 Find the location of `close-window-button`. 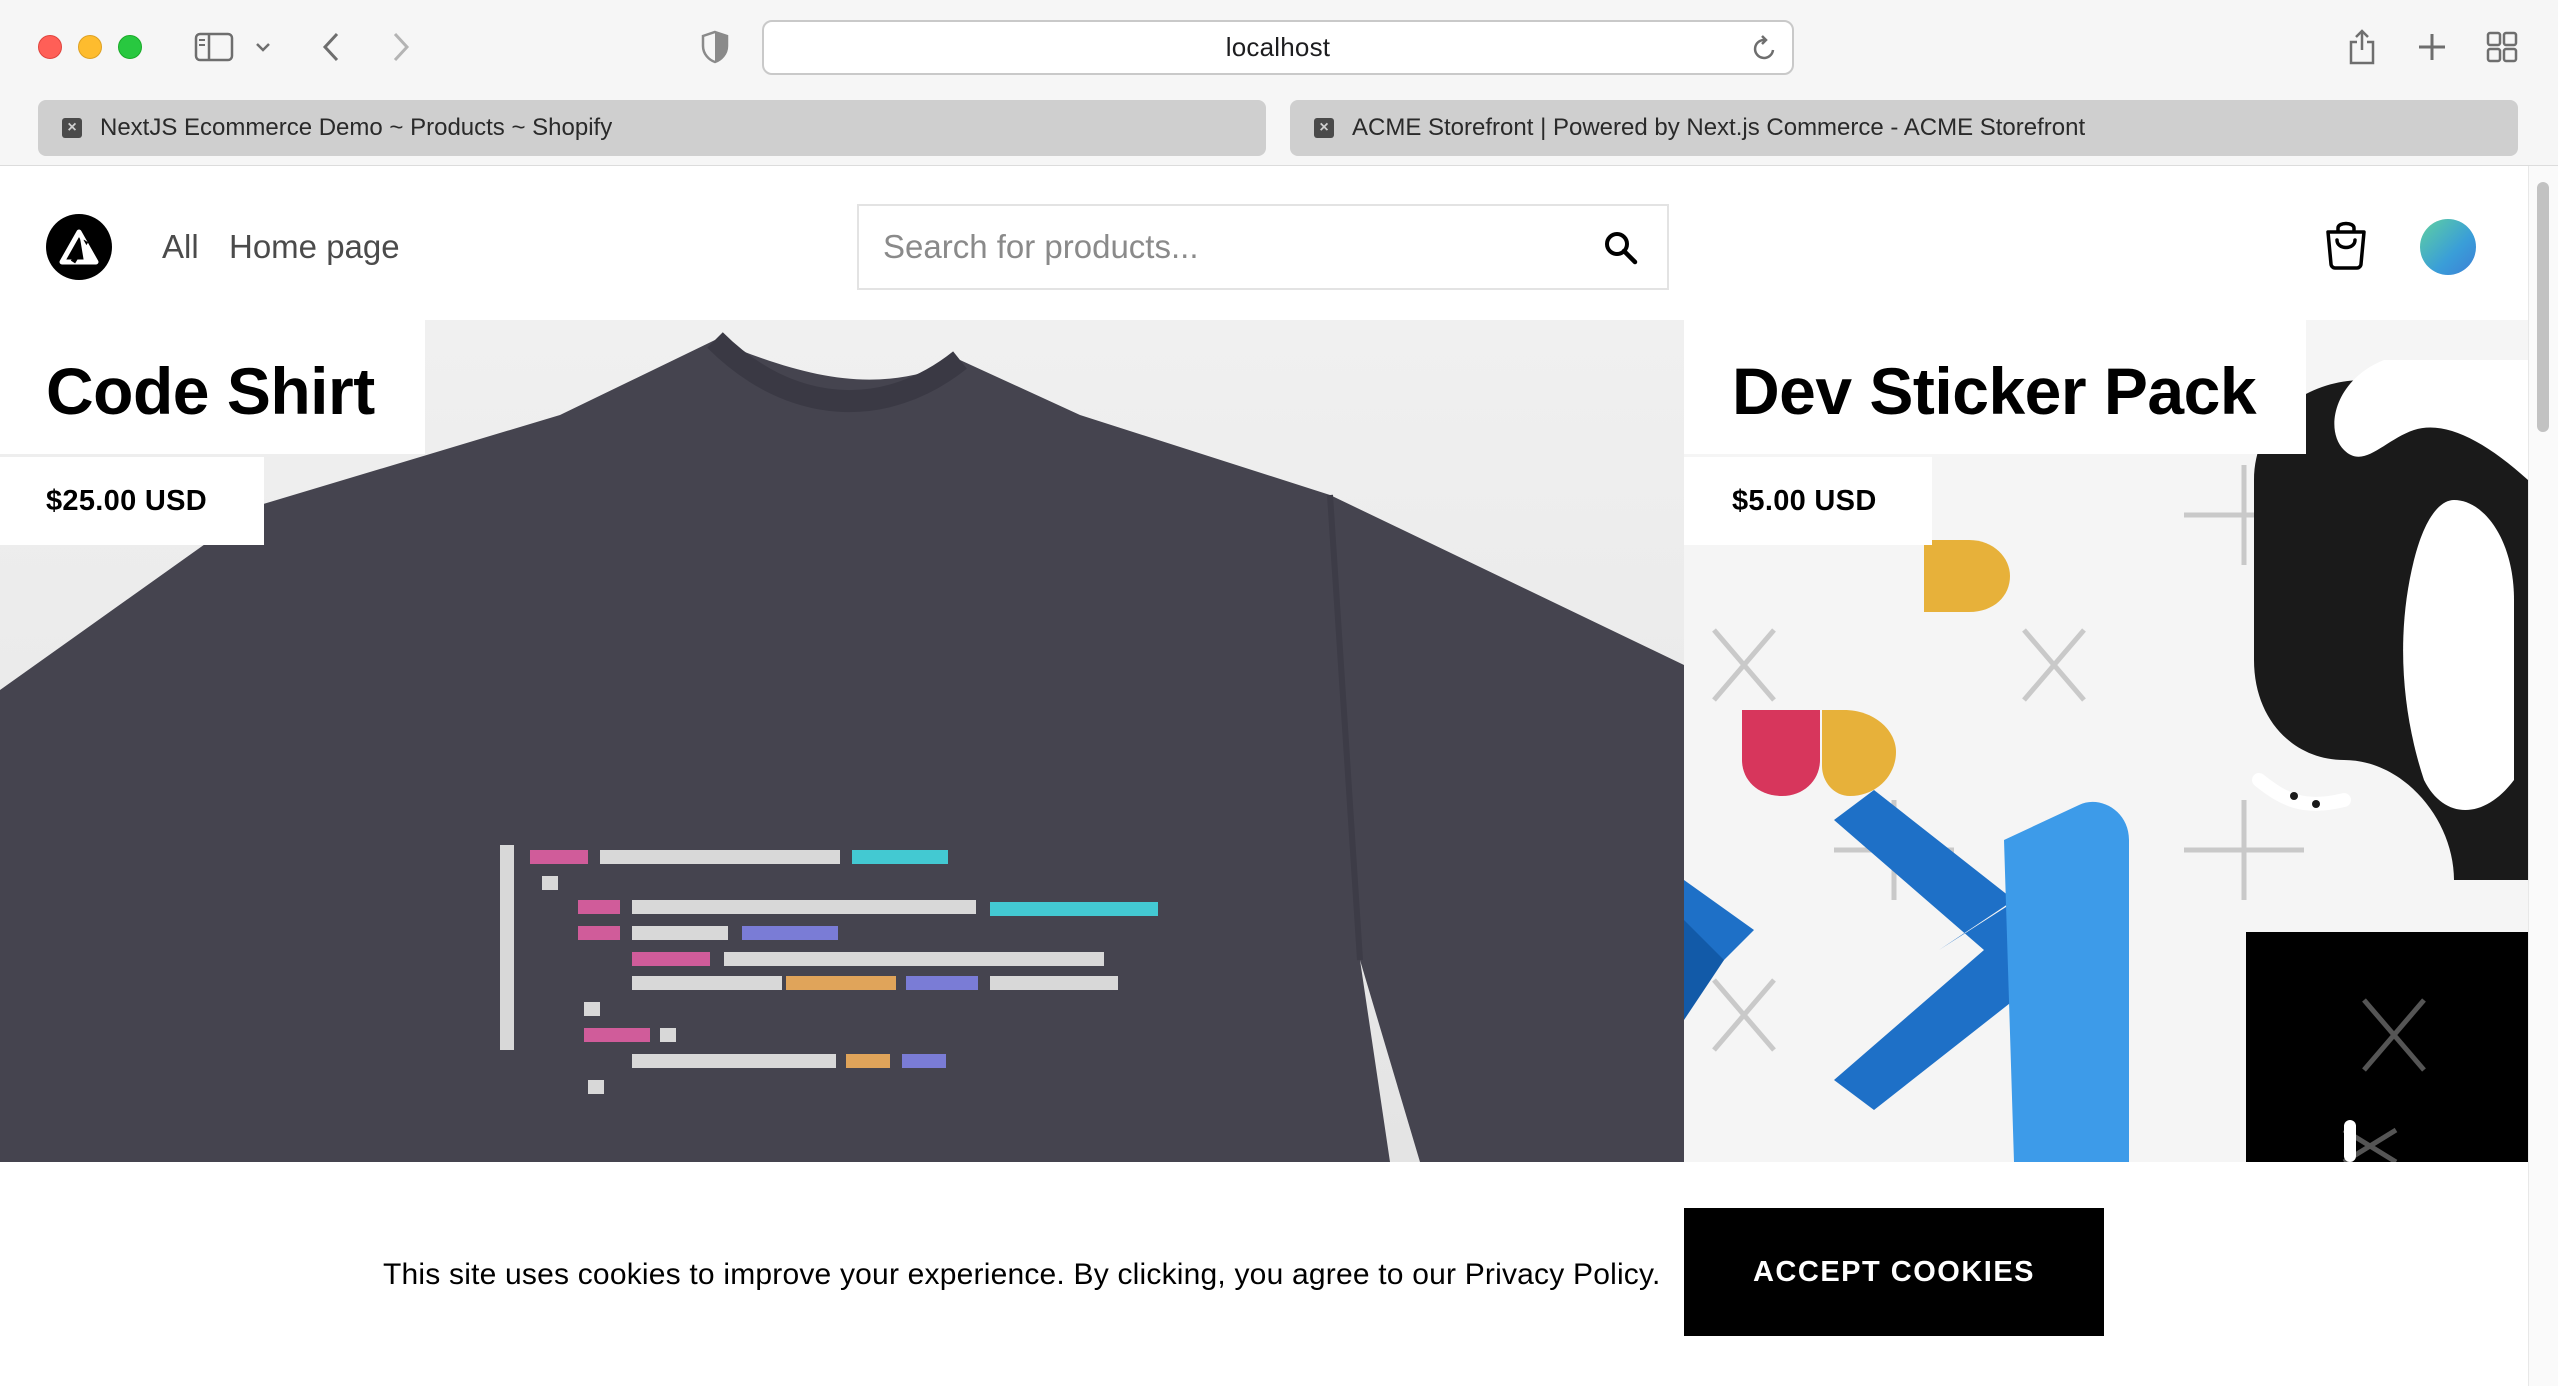

close-window-button is located at coordinates (50, 47).